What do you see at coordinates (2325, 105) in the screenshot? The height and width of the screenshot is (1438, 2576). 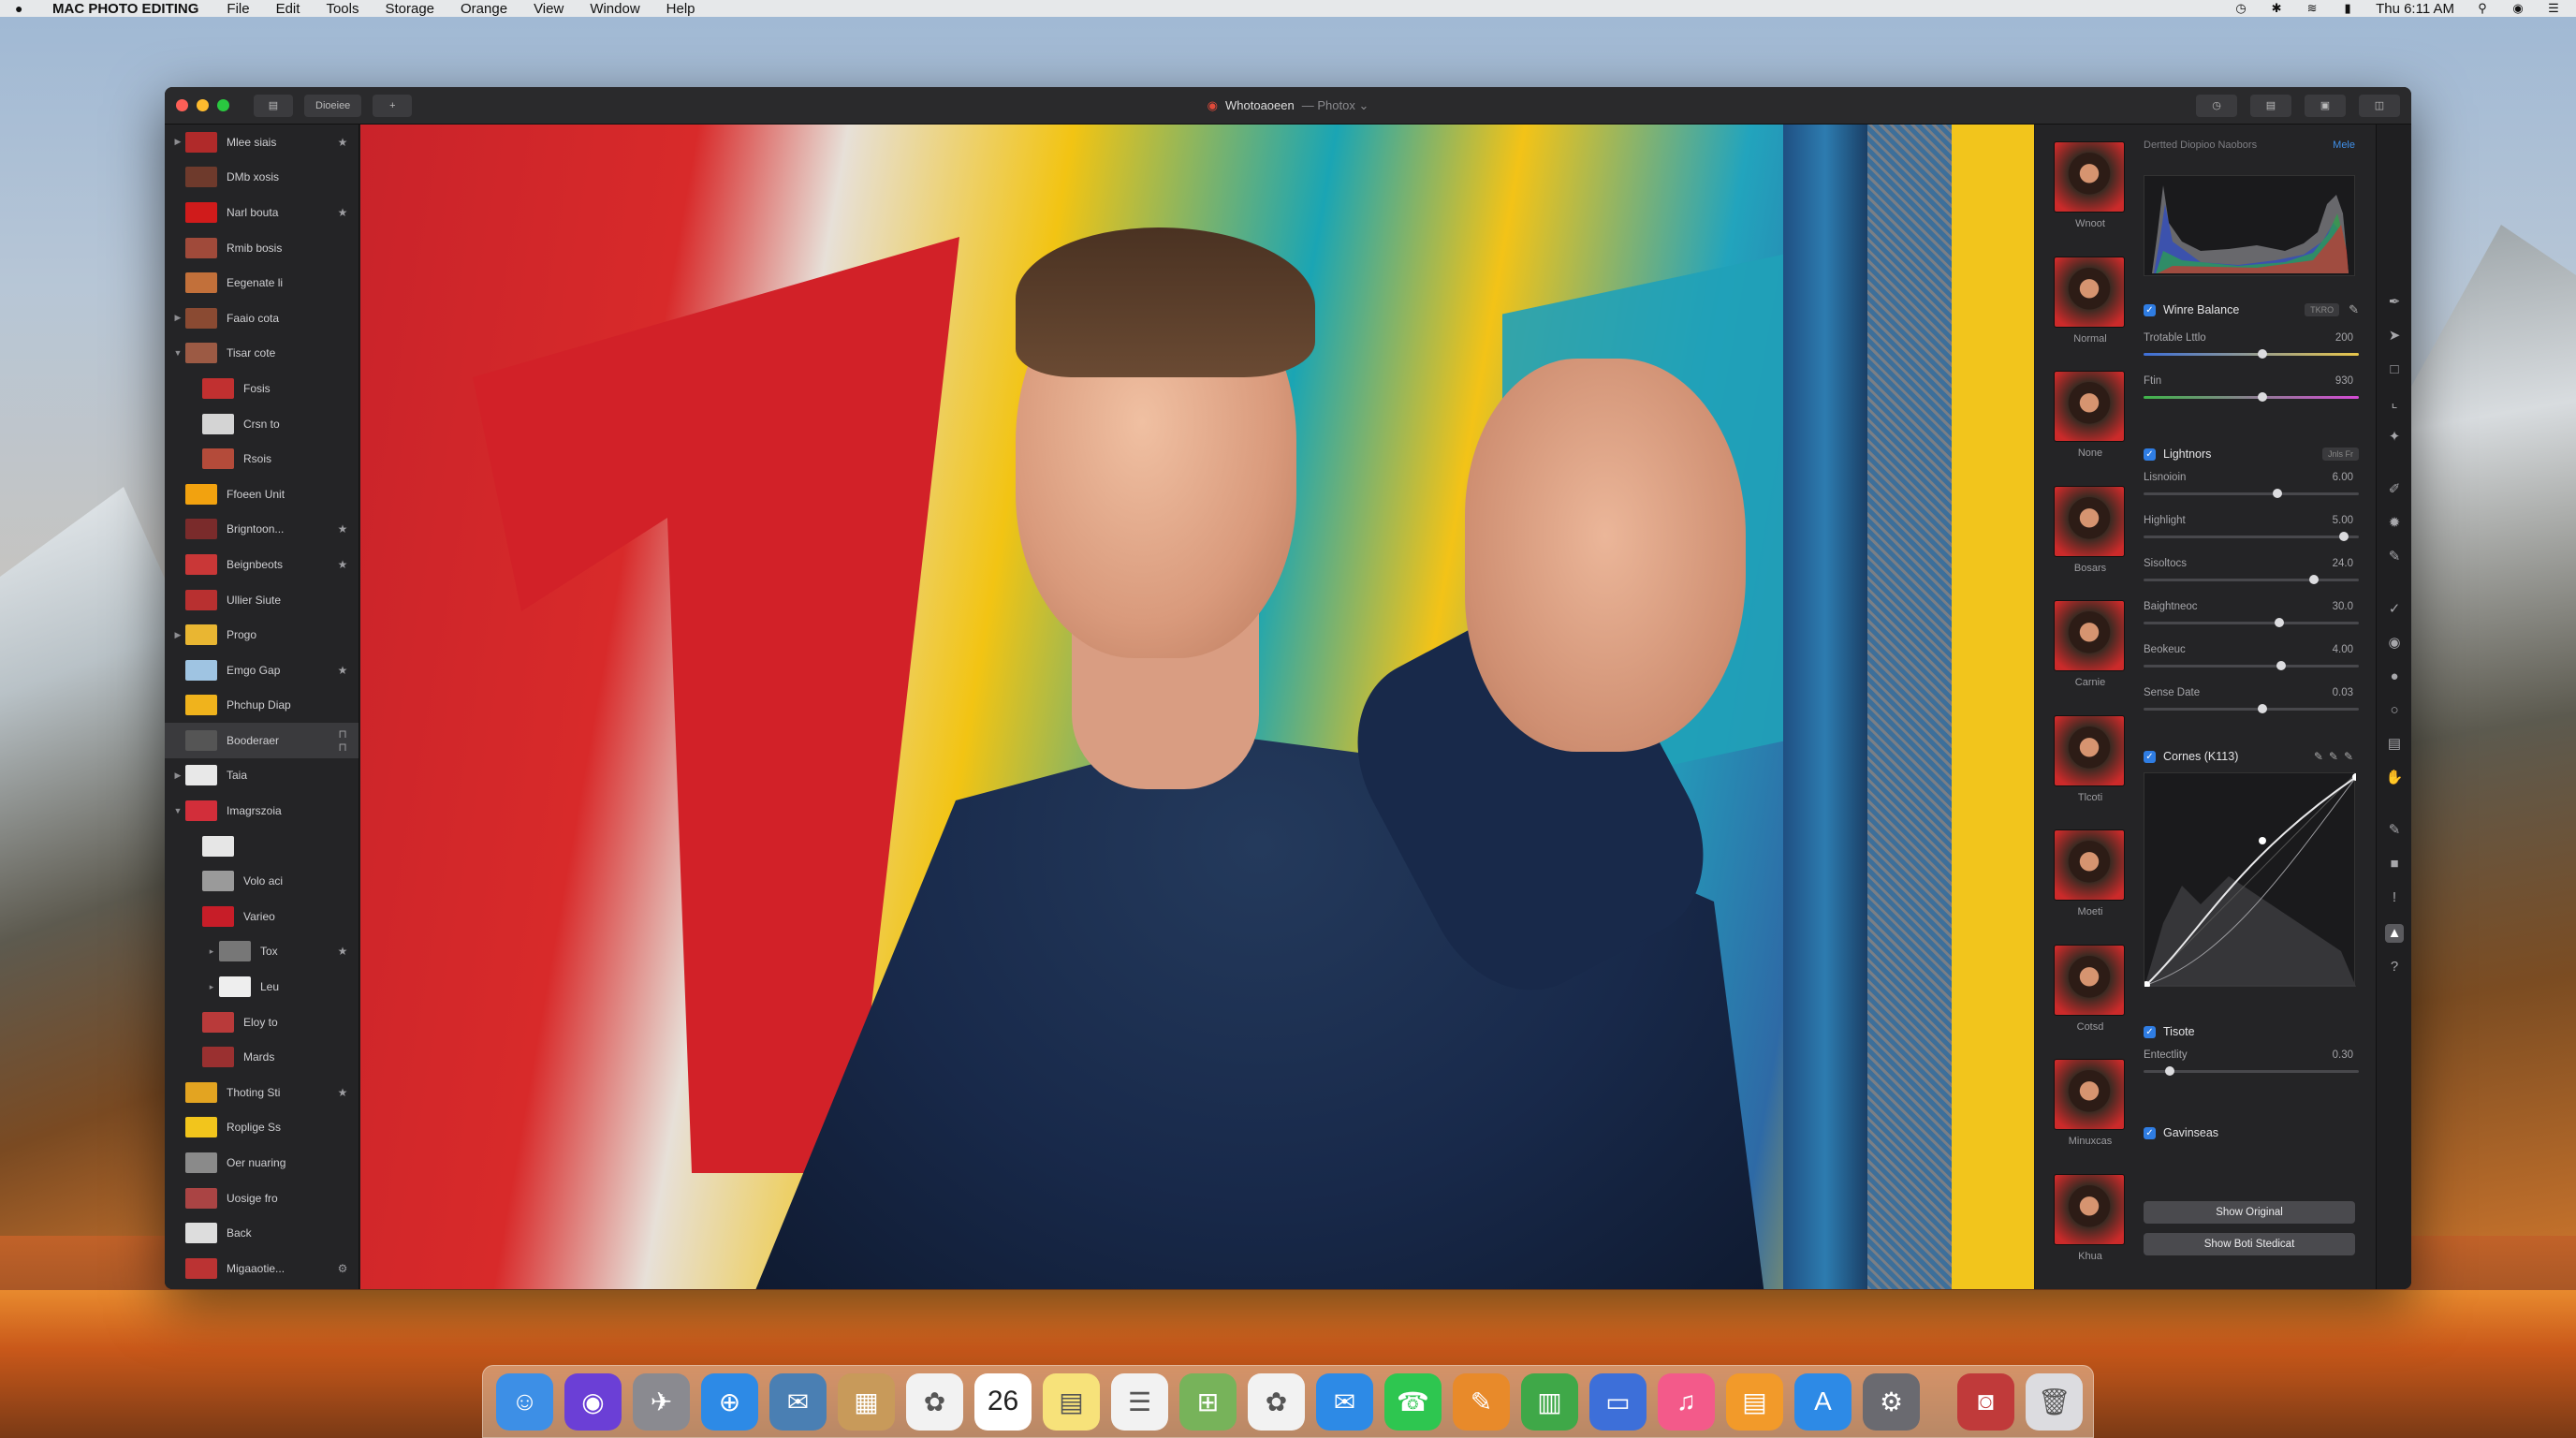 I see `export-button: ▣` at bounding box center [2325, 105].